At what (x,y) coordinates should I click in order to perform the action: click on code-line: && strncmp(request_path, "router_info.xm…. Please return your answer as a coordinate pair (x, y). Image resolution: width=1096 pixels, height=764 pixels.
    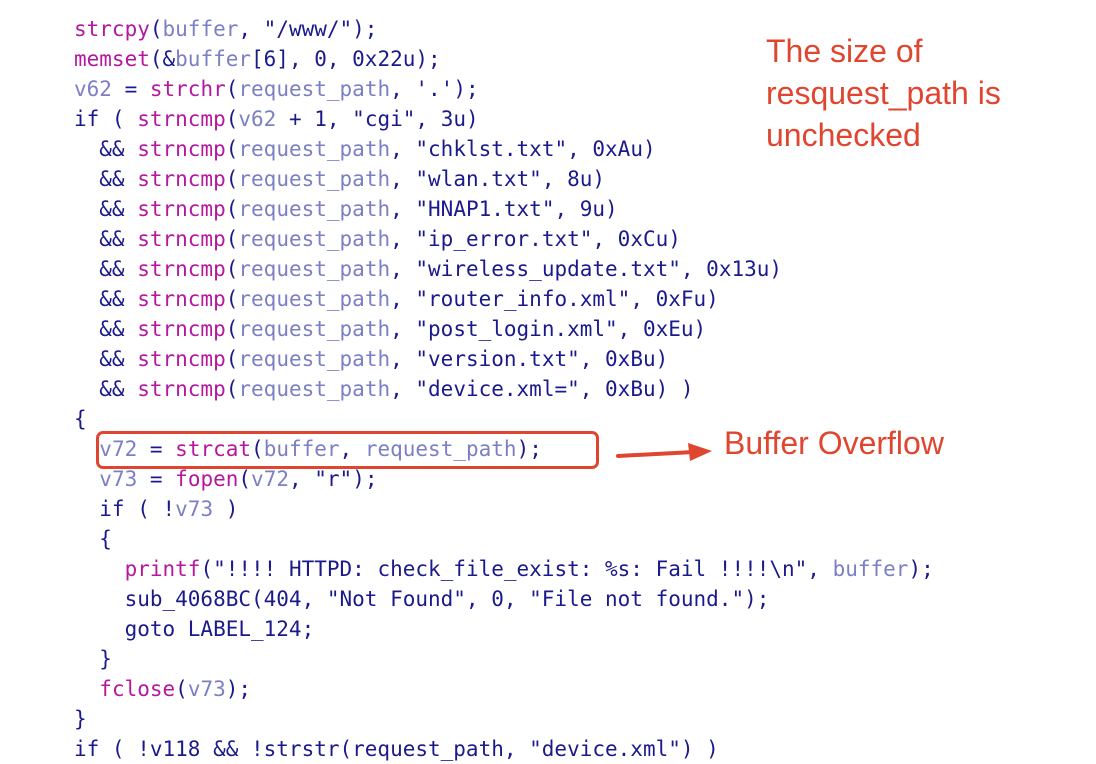
    Looking at the image, I should click on (504, 299).